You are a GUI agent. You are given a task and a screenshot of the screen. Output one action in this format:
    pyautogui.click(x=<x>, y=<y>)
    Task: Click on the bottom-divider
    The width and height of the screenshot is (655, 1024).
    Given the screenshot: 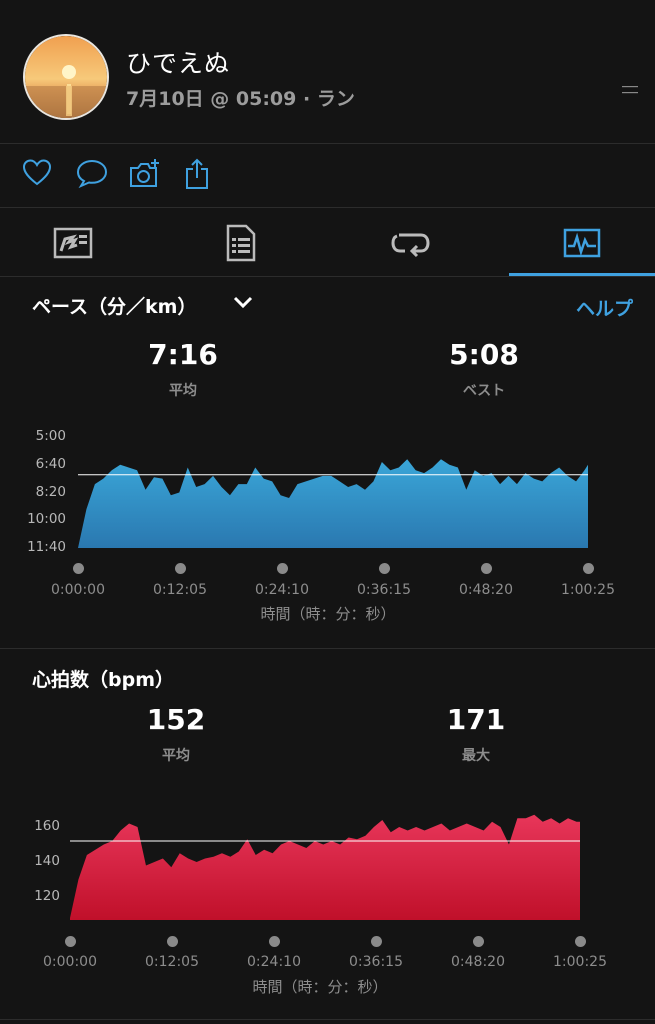 What is the action you would take?
    pyautogui.click(x=327, y=1019)
    